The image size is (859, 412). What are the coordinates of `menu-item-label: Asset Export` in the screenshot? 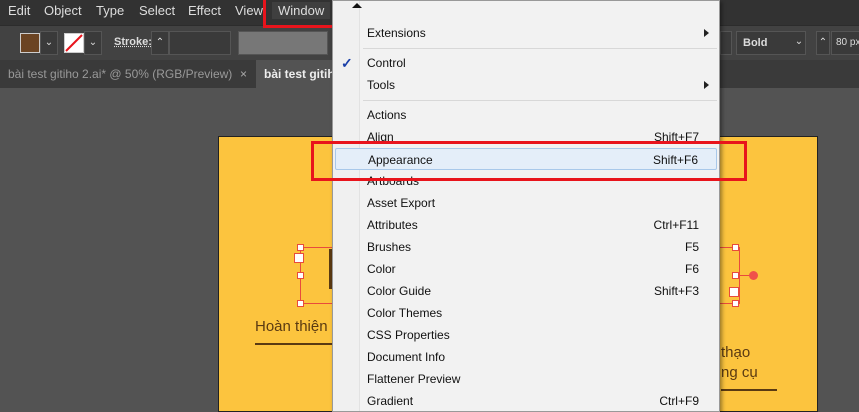 It's located at (401, 203).